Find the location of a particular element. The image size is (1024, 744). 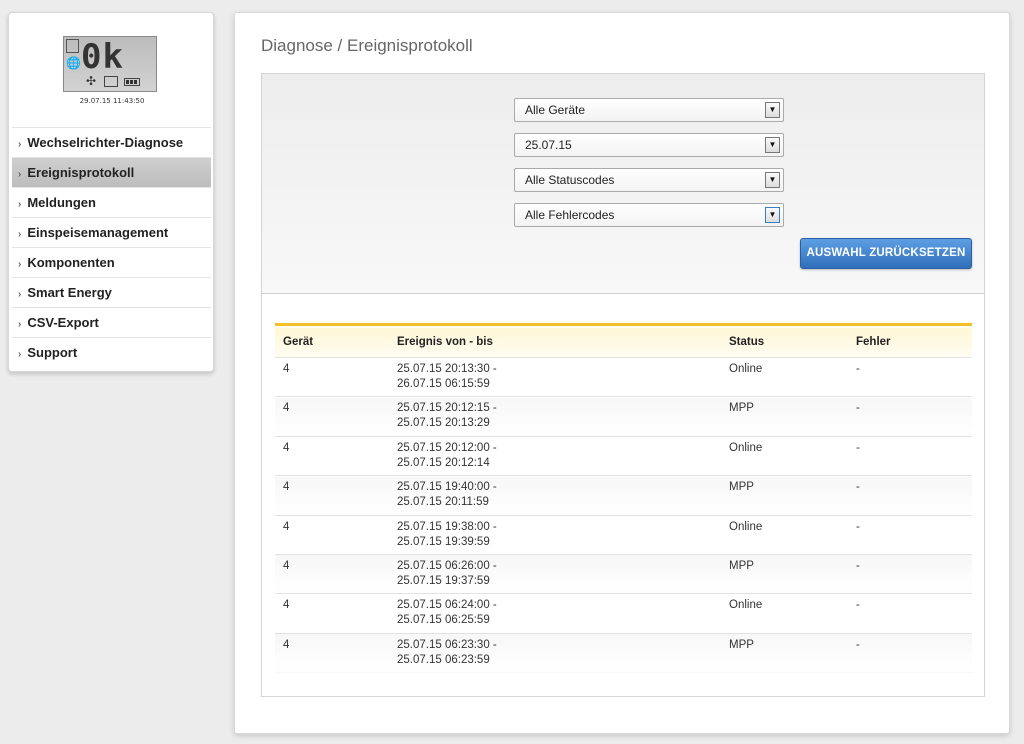

event-from: 25.07.15 20:13:30 - is located at coordinates (447, 369).